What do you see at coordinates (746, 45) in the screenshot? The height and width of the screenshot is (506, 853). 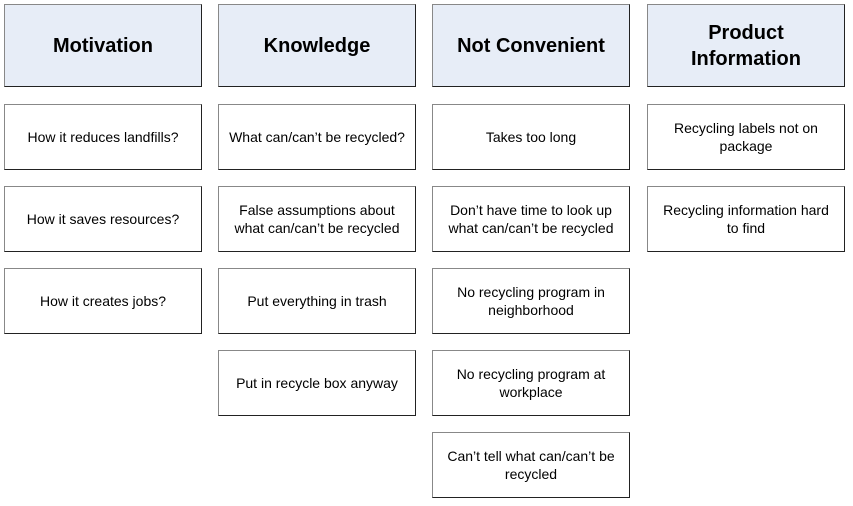 I see `column-header: Product Information` at bounding box center [746, 45].